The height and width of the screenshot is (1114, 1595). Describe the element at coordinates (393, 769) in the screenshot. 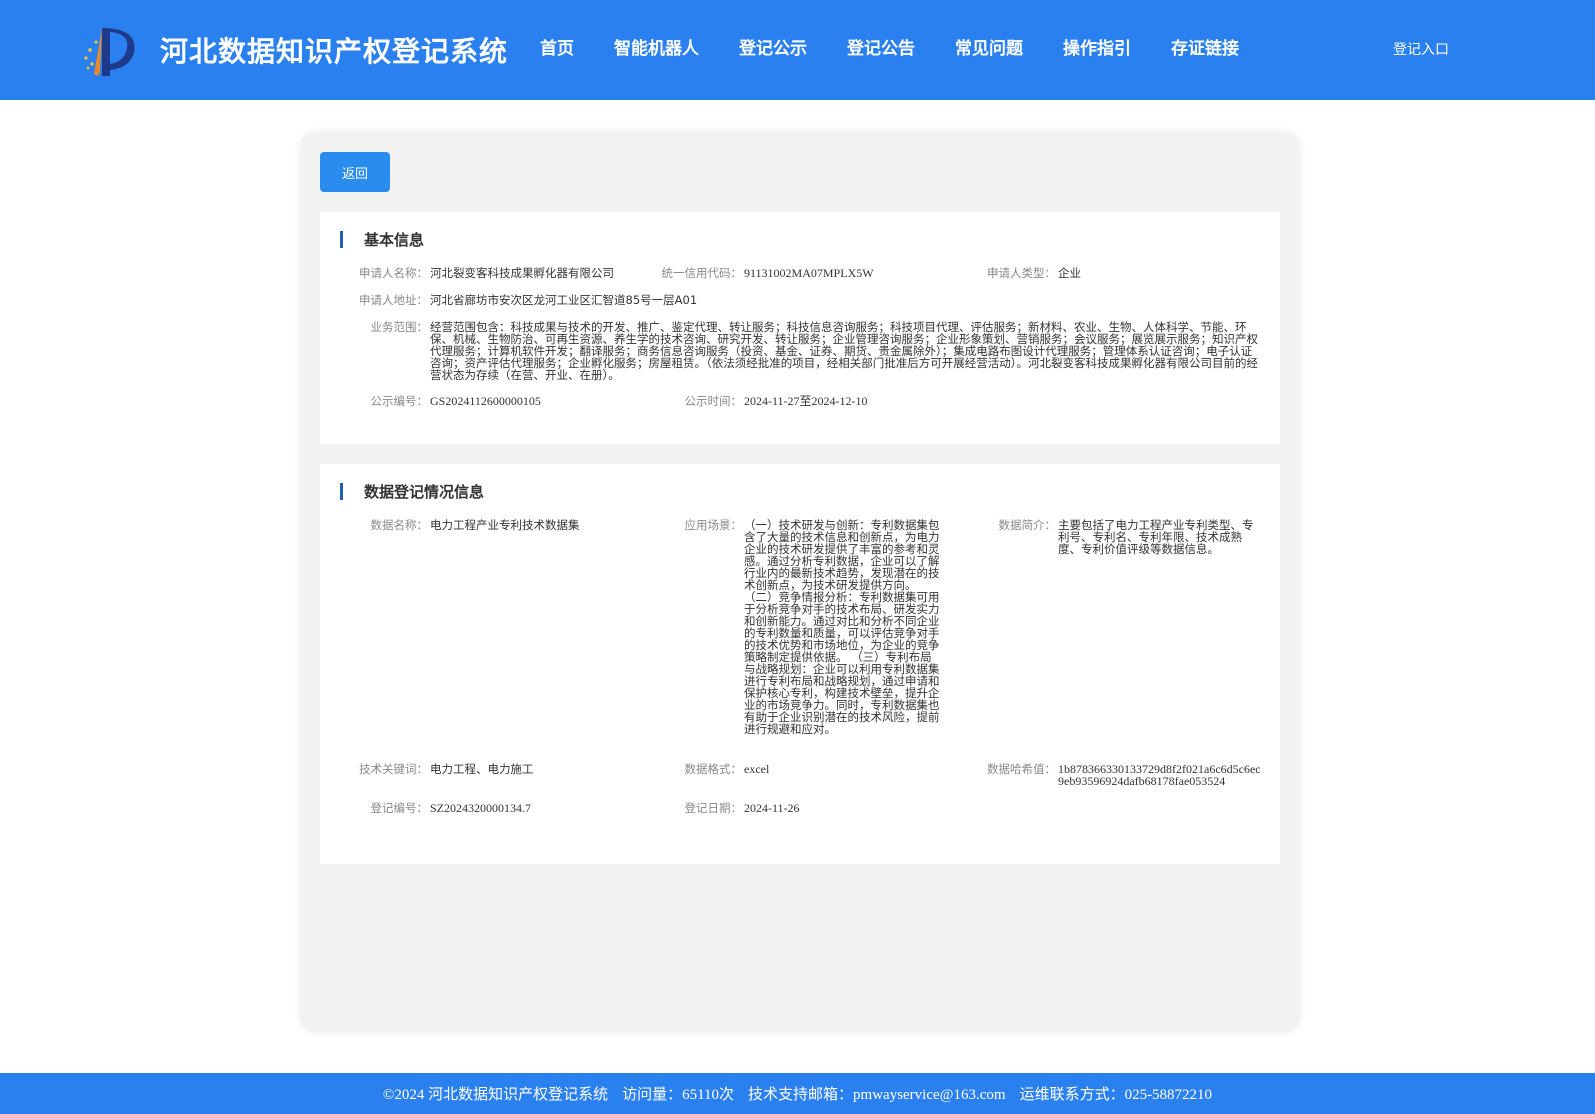

I see `keywords-label: 技术关键词：` at that location.